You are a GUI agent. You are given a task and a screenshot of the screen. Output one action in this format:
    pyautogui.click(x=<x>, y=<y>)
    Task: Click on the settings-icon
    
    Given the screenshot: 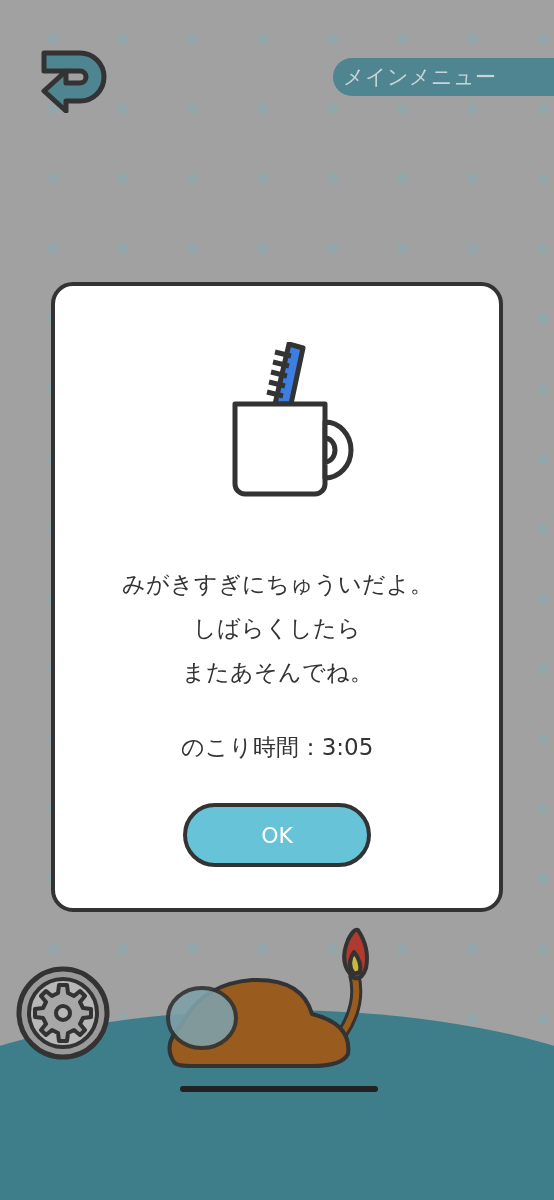 What is the action you would take?
    pyautogui.click(x=63, y=1013)
    